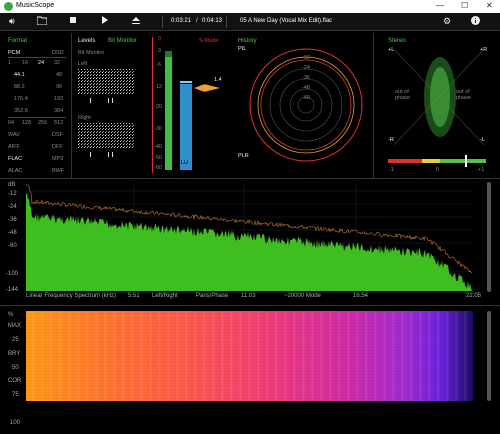  Describe the element at coordinates (250, 6) in the screenshot. I see `title-bar: MusicScope — ☐ ✕` at that location.